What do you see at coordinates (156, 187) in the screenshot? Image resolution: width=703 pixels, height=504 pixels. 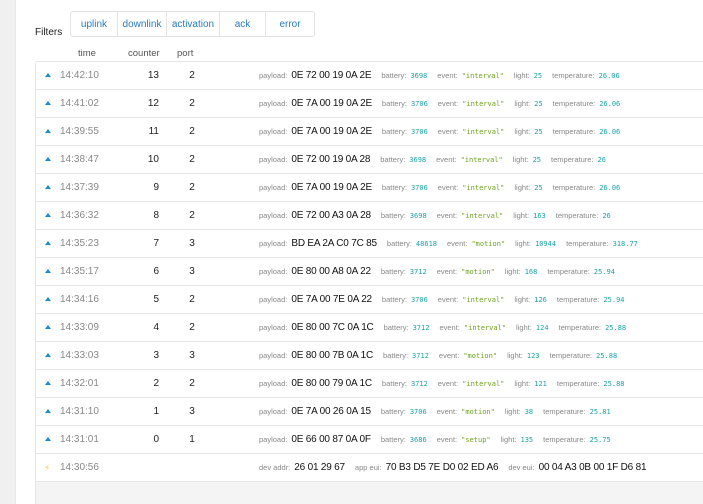 I see `row-counter: 9` at bounding box center [156, 187].